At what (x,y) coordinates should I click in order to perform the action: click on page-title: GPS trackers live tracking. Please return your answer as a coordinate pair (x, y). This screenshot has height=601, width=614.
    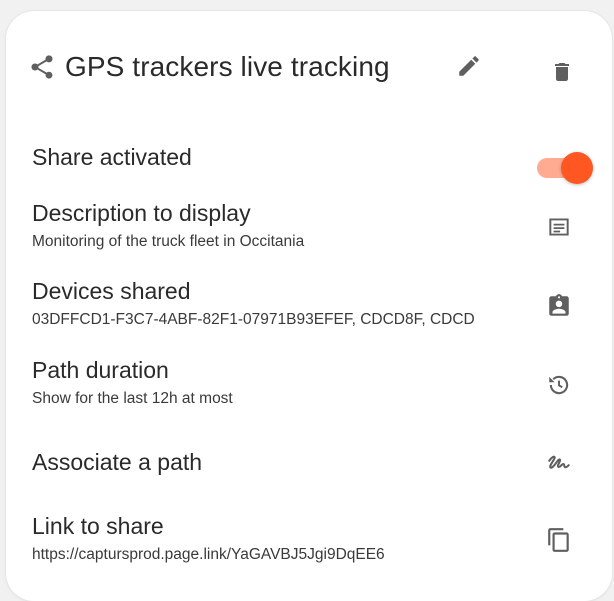
    Looking at the image, I should click on (227, 66).